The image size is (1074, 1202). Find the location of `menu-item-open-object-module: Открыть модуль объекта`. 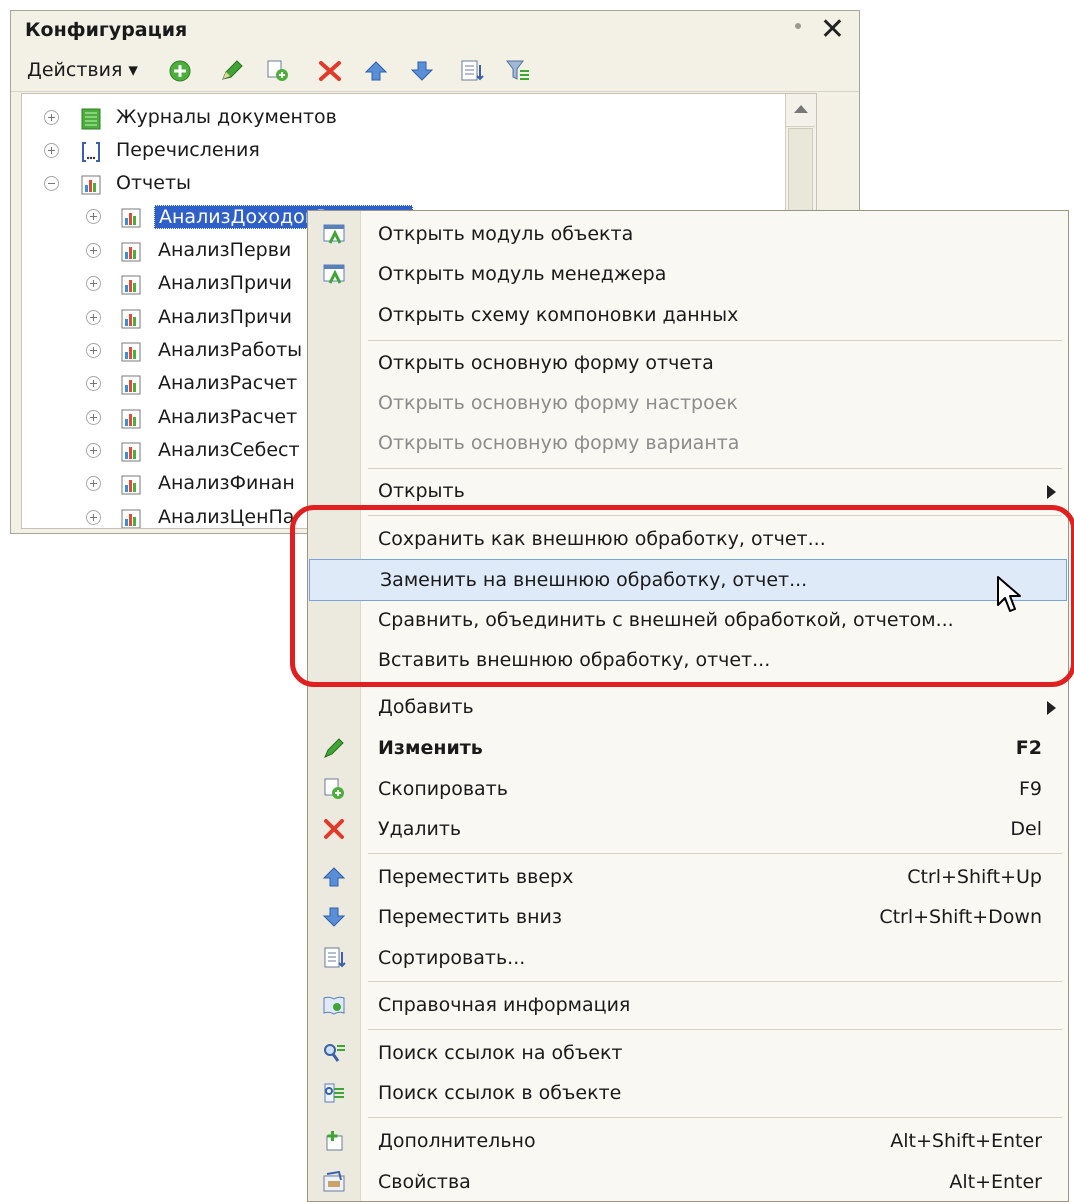

menu-item-open-object-module: Открыть модуль объекта is located at coordinates (688, 234).